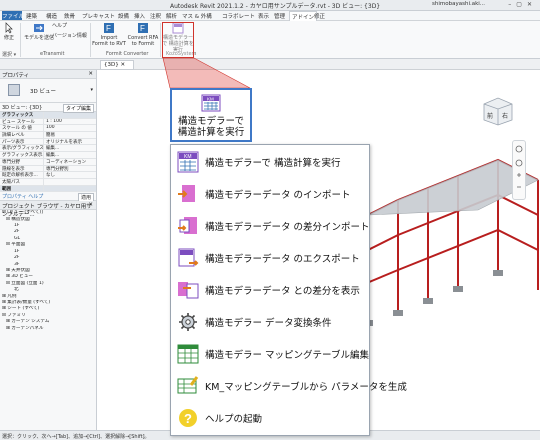 This screenshot has width=540, height=440. I want to click on param-icon, so click(188, 385).